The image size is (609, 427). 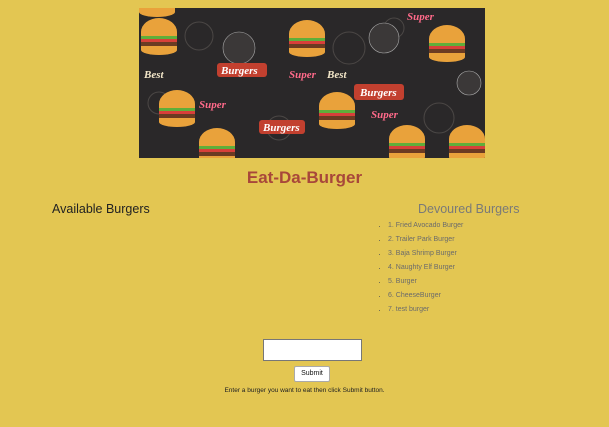 I want to click on list-item: 6. CheeseBurger, so click(x=425, y=298).